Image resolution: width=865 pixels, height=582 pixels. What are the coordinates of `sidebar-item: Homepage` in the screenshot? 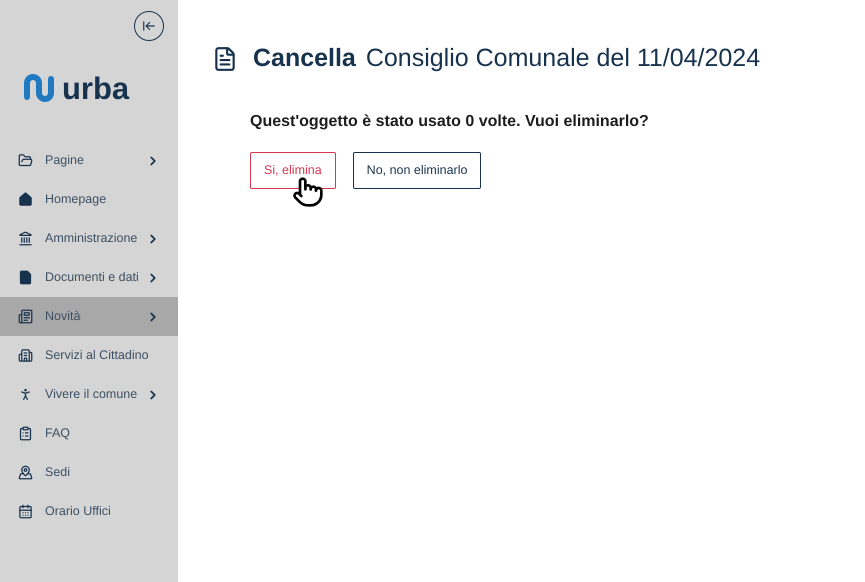 It's located at (89, 199).